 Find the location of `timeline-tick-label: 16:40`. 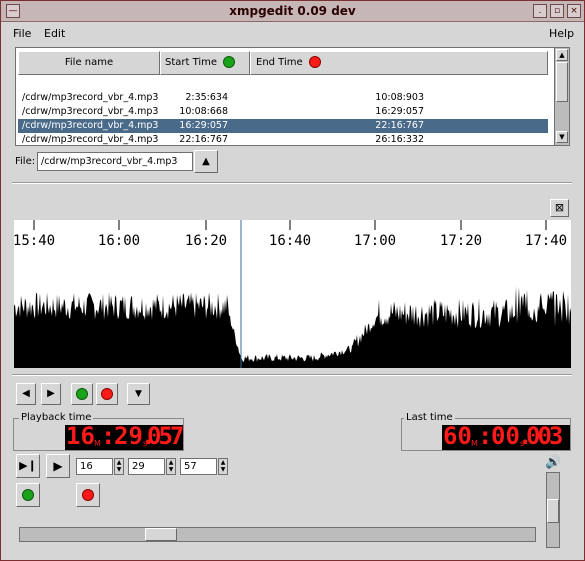

timeline-tick-label: 16:40 is located at coordinates (290, 241).